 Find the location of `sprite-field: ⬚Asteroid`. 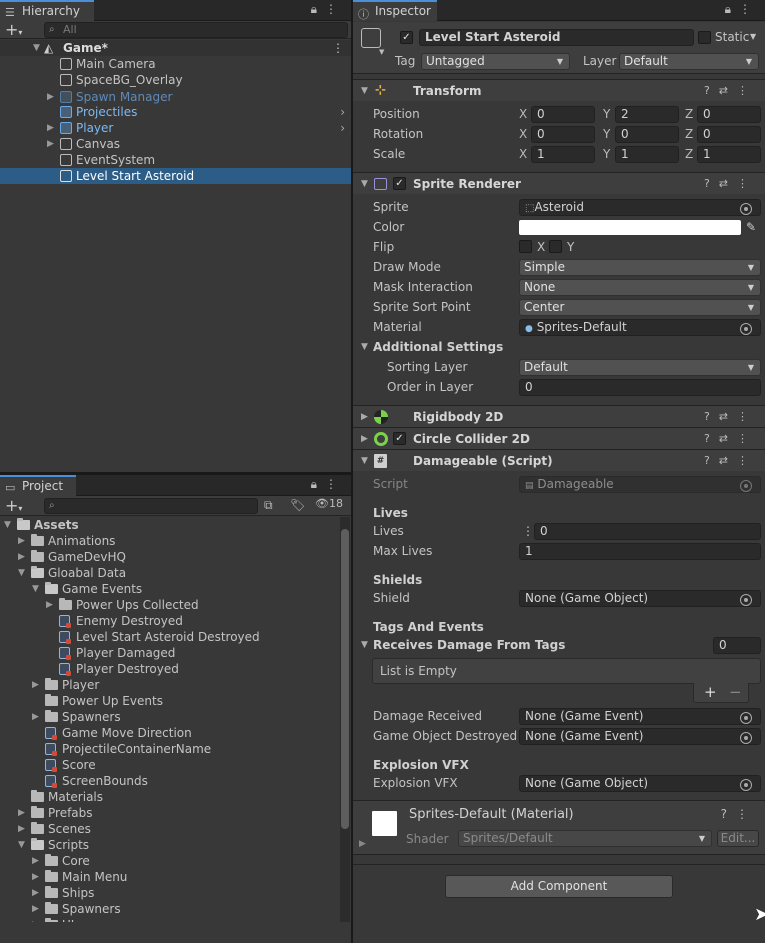

sprite-field: ⬚Asteroid is located at coordinates (640, 207).